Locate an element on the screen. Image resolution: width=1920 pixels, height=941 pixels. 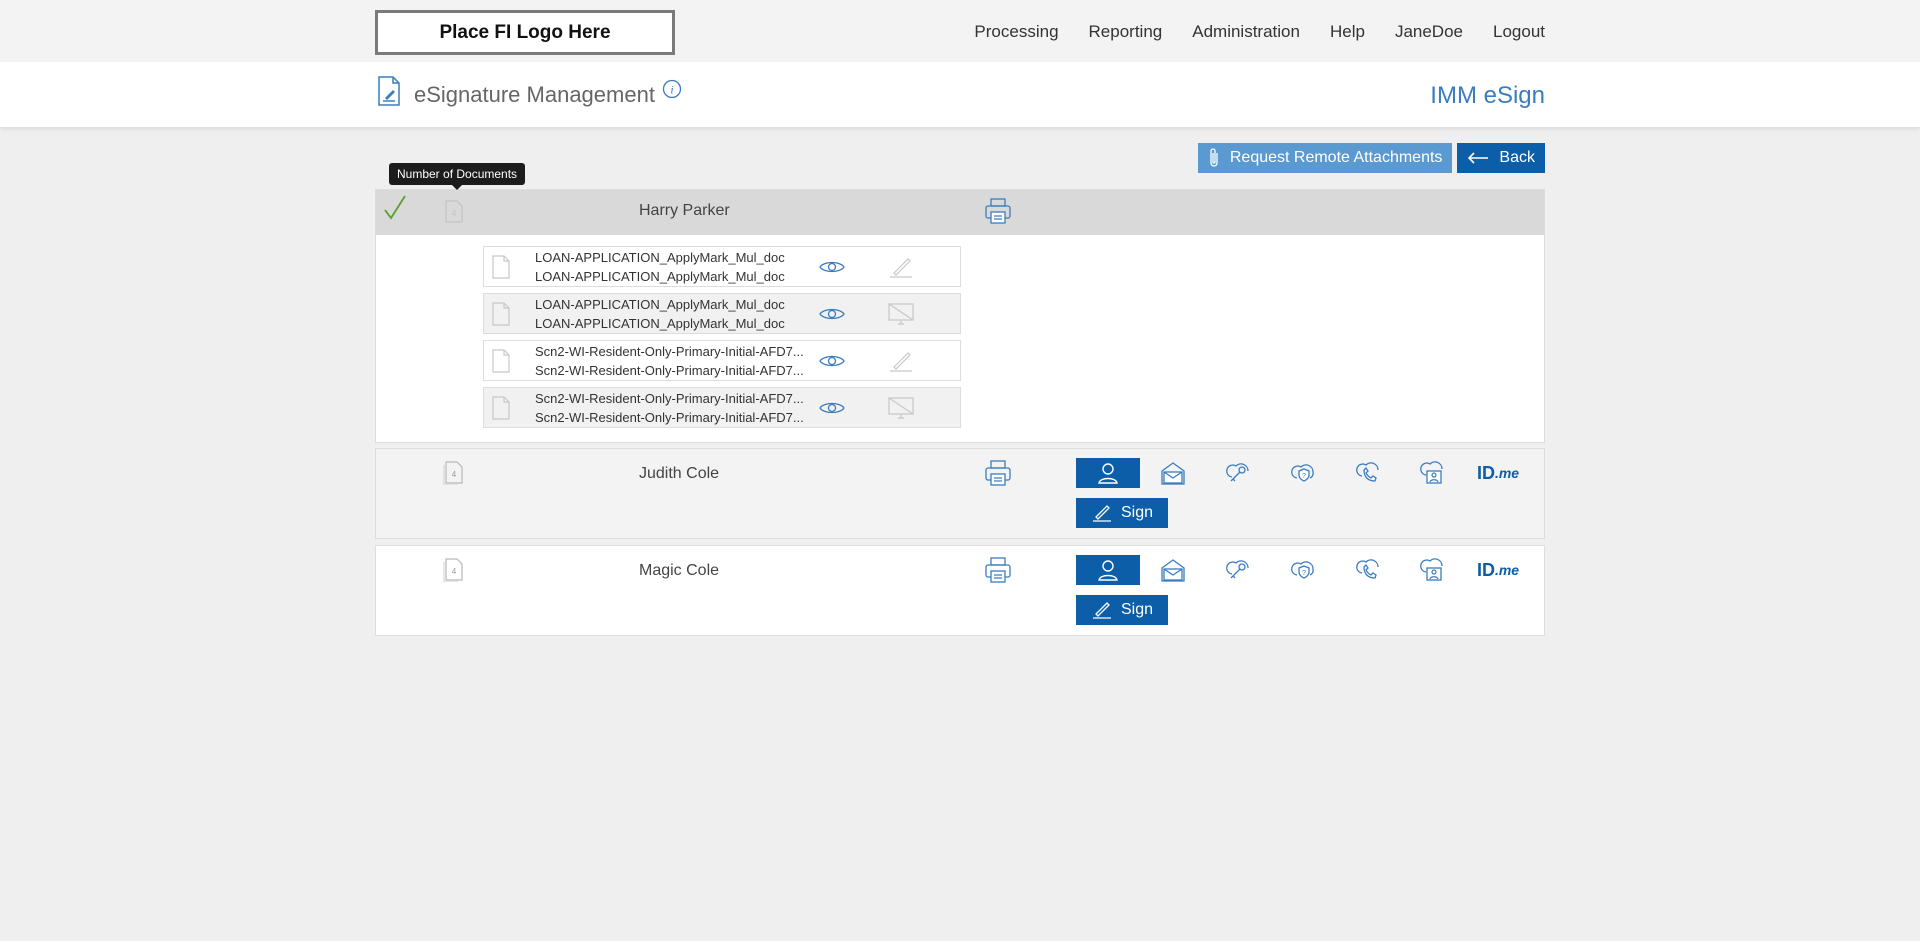
app-name: IMM eSign is located at coordinates (1487, 95).